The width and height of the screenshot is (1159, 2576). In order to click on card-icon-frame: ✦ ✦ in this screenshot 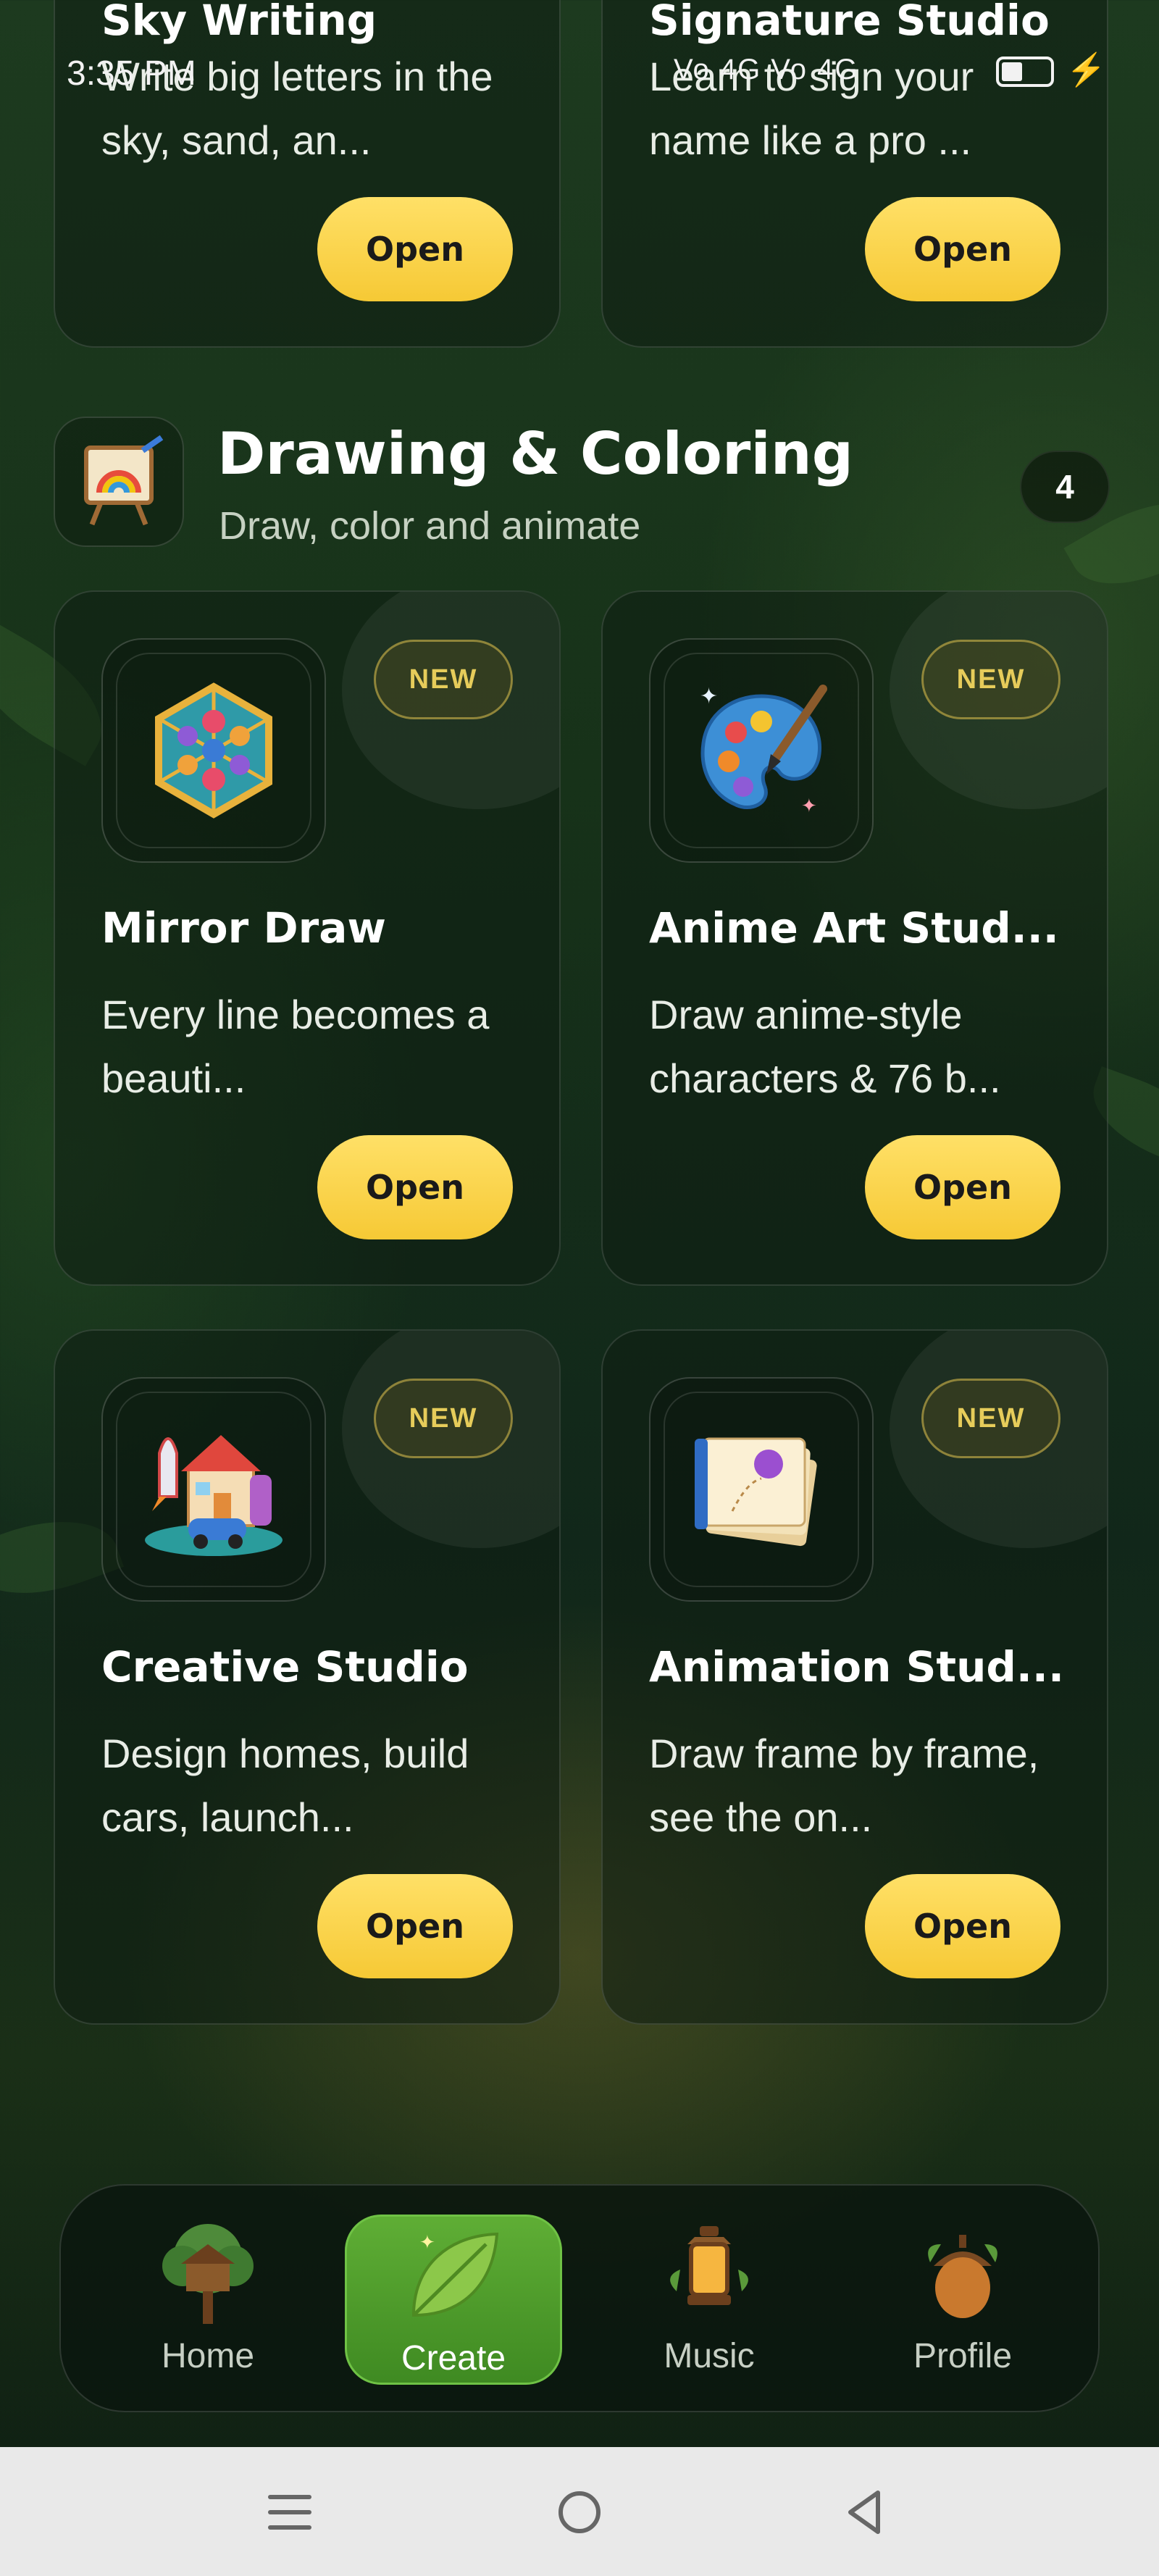, I will do `click(761, 750)`.